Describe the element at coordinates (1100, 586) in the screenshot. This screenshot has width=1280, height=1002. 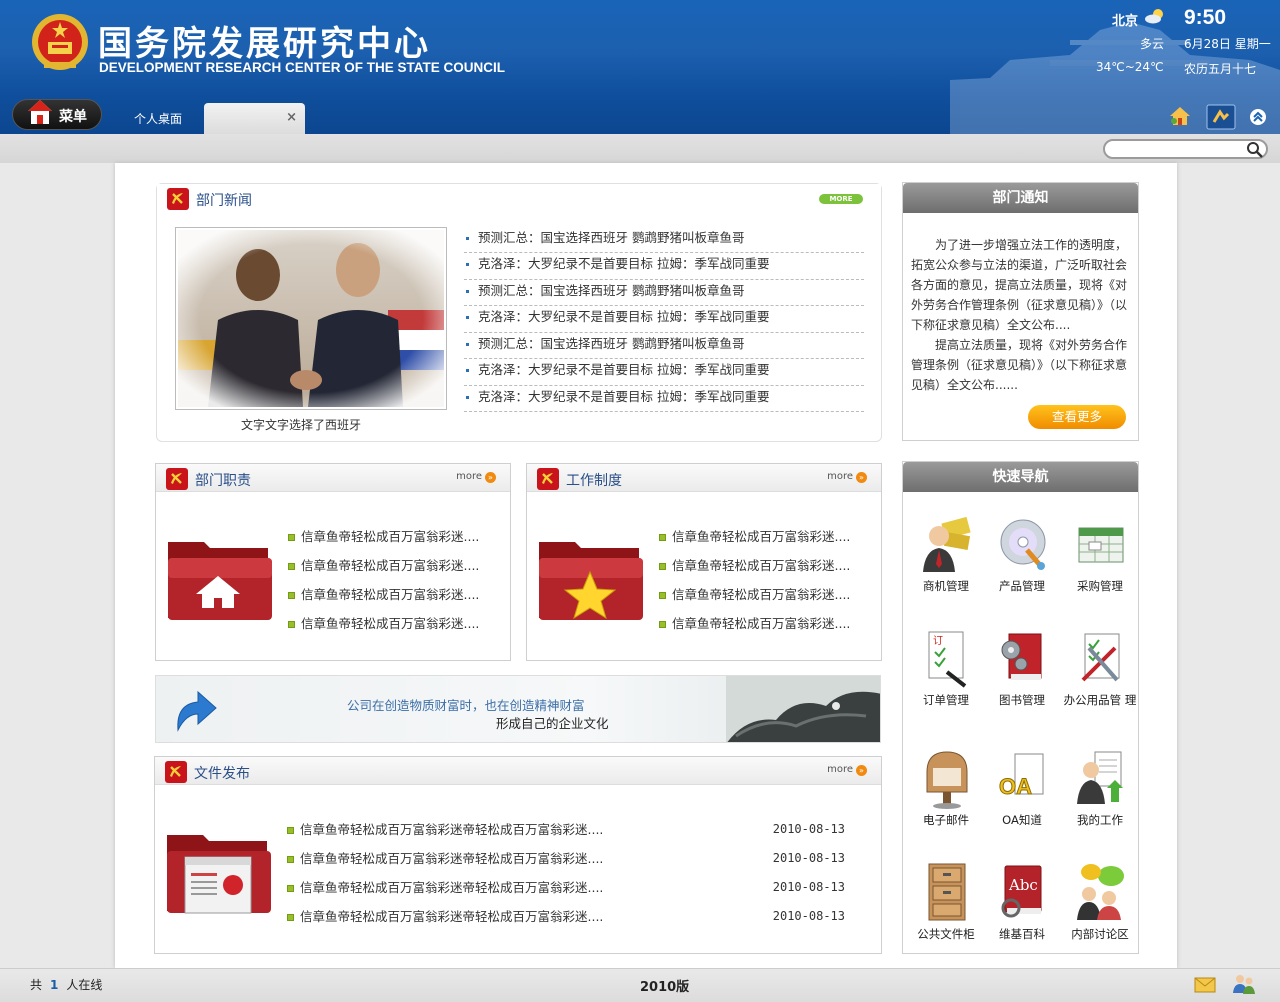
I see `nav-label: 采购管理` at that location.